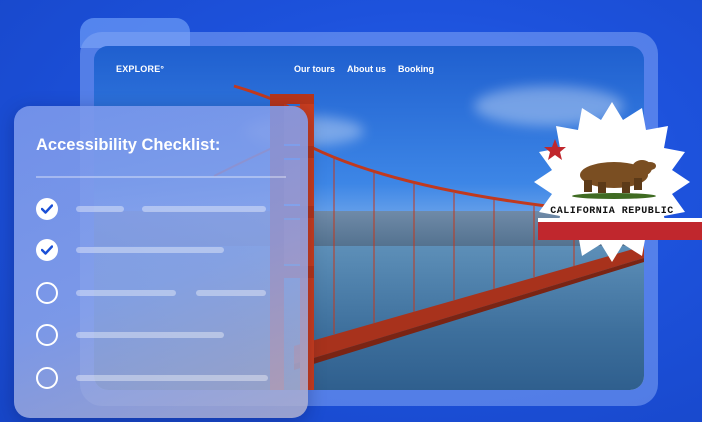  I want to click on checklist-title: Accessibility Checklist:, so click(128, 145).